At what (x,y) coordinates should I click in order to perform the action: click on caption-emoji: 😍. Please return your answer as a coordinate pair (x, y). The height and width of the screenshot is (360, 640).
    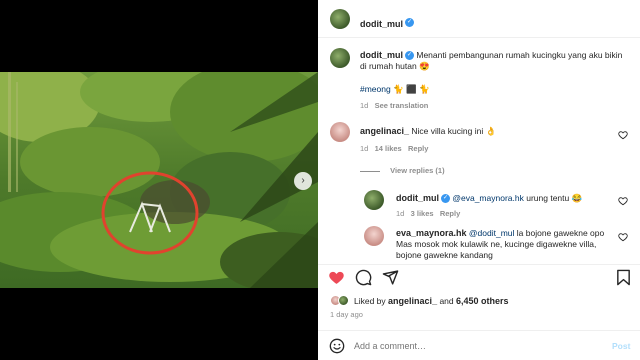
    Looking at the image, I should click on (424, 66).